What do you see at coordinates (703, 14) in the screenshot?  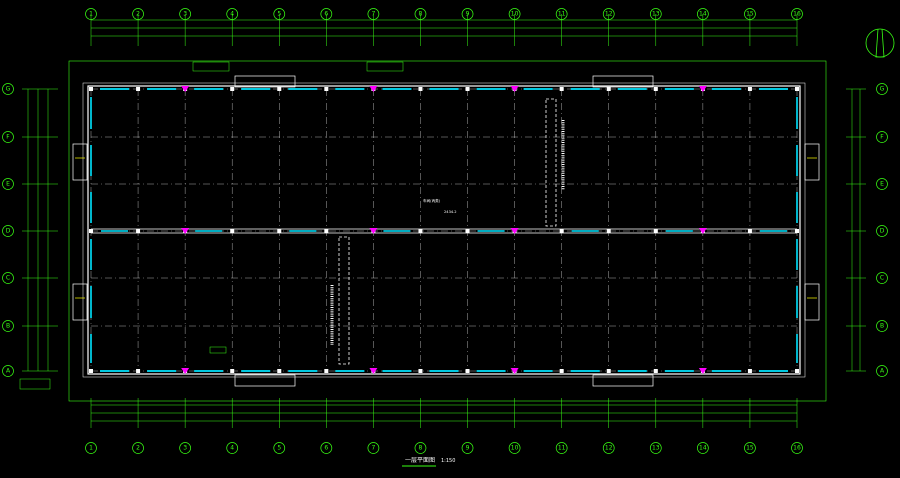 I see `axis-label-col-14: 14` at bounding box center [703, 14].